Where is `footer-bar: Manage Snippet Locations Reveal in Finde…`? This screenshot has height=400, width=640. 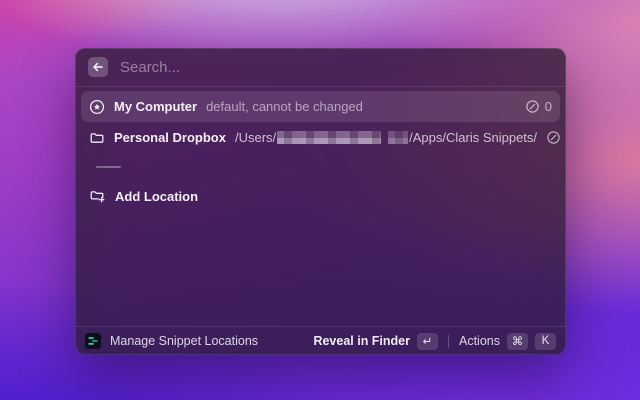 footer-bar: Manage Snippet Locations Reveal in Finde… is located at coordinates (320, 340).